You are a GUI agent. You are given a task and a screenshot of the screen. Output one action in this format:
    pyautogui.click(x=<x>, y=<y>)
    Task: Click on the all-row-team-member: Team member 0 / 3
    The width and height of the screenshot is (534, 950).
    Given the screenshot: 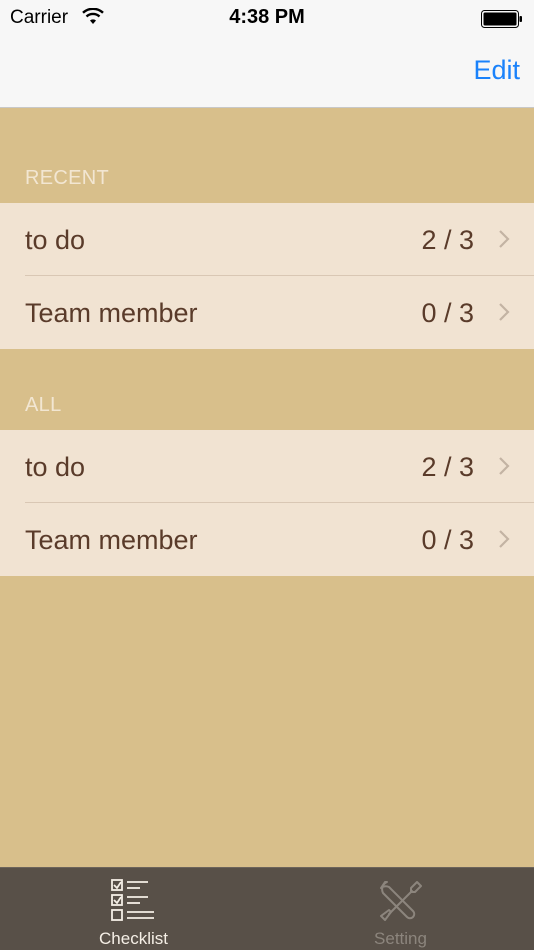 What is the action you would take?
    pyautogui.click(x=267, y=539)
    